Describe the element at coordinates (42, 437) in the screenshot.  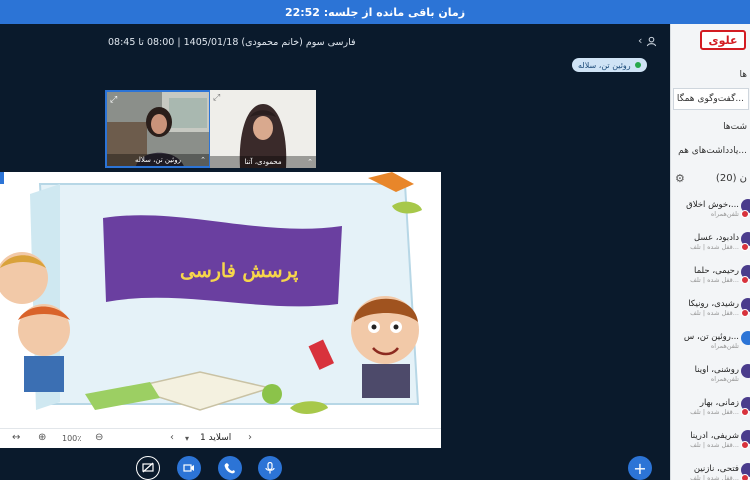
I see `zoom-in-icon: ⊕` at that location.